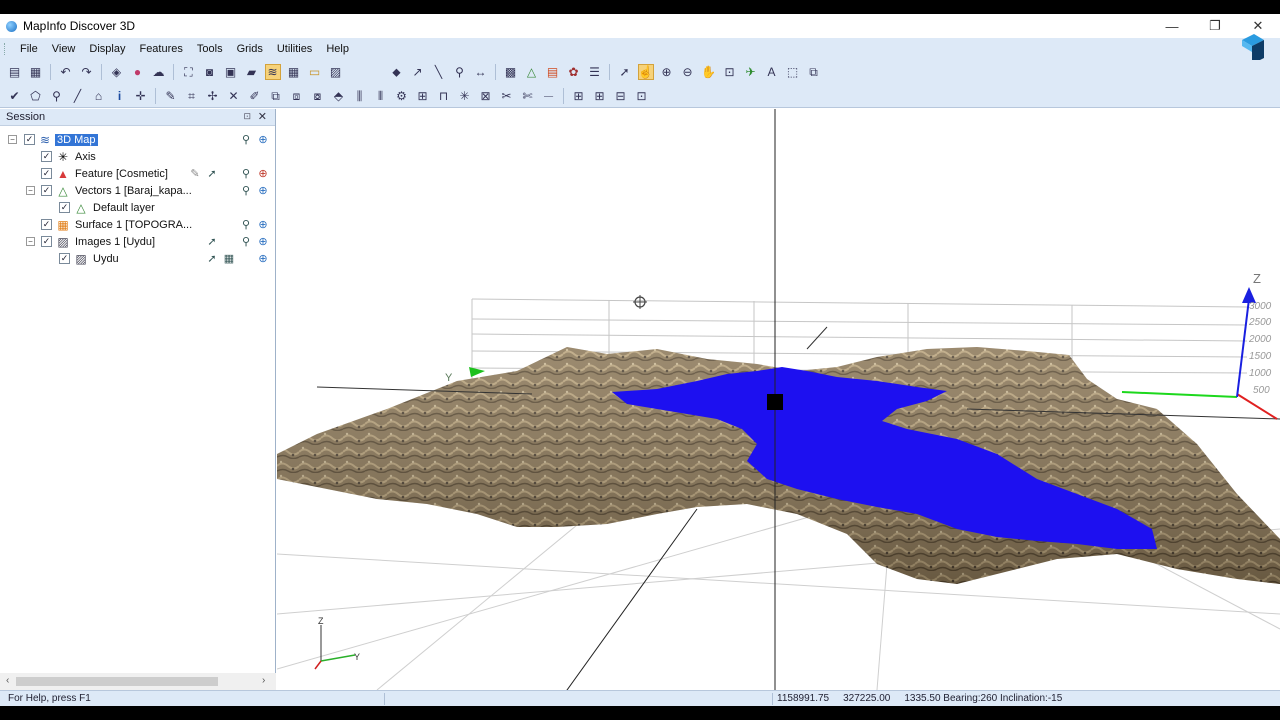 The image size is (1280, 720). What do you see at coordinates (579, 96) in the screenshot?
I see `table-grid-icon: ⊞` at bounding box center [579, 96].